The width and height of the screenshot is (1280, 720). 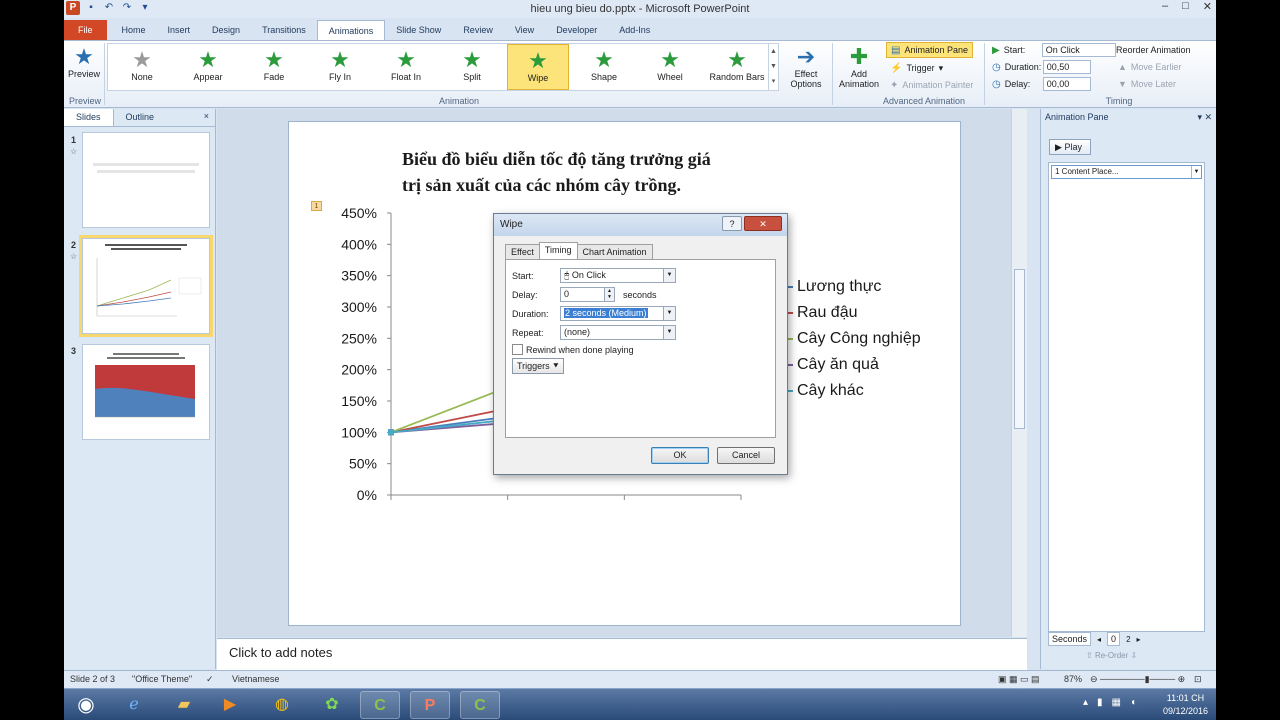 I want to click on spelling-icon: ✓, so click(x=210, y=679).